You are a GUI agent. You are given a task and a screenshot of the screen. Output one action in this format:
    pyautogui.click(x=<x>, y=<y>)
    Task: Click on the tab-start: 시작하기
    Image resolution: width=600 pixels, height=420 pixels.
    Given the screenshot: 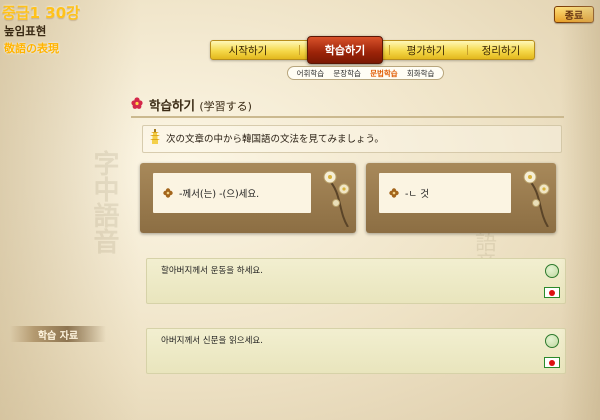 What is the action you would take?
    pyautogui.click(x=248, y=50)
    